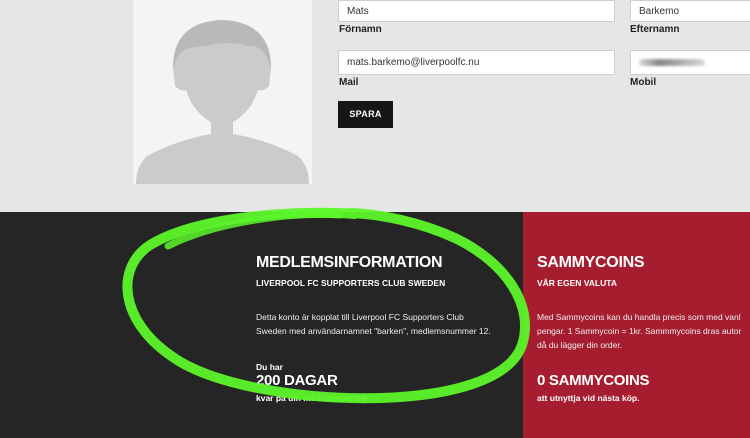 Image resolution: width=750 pixels, height=438 pixels. Describe the element at coordinates (269, 367) in the screenshot. I see `du-har-label: Du har` at that location.